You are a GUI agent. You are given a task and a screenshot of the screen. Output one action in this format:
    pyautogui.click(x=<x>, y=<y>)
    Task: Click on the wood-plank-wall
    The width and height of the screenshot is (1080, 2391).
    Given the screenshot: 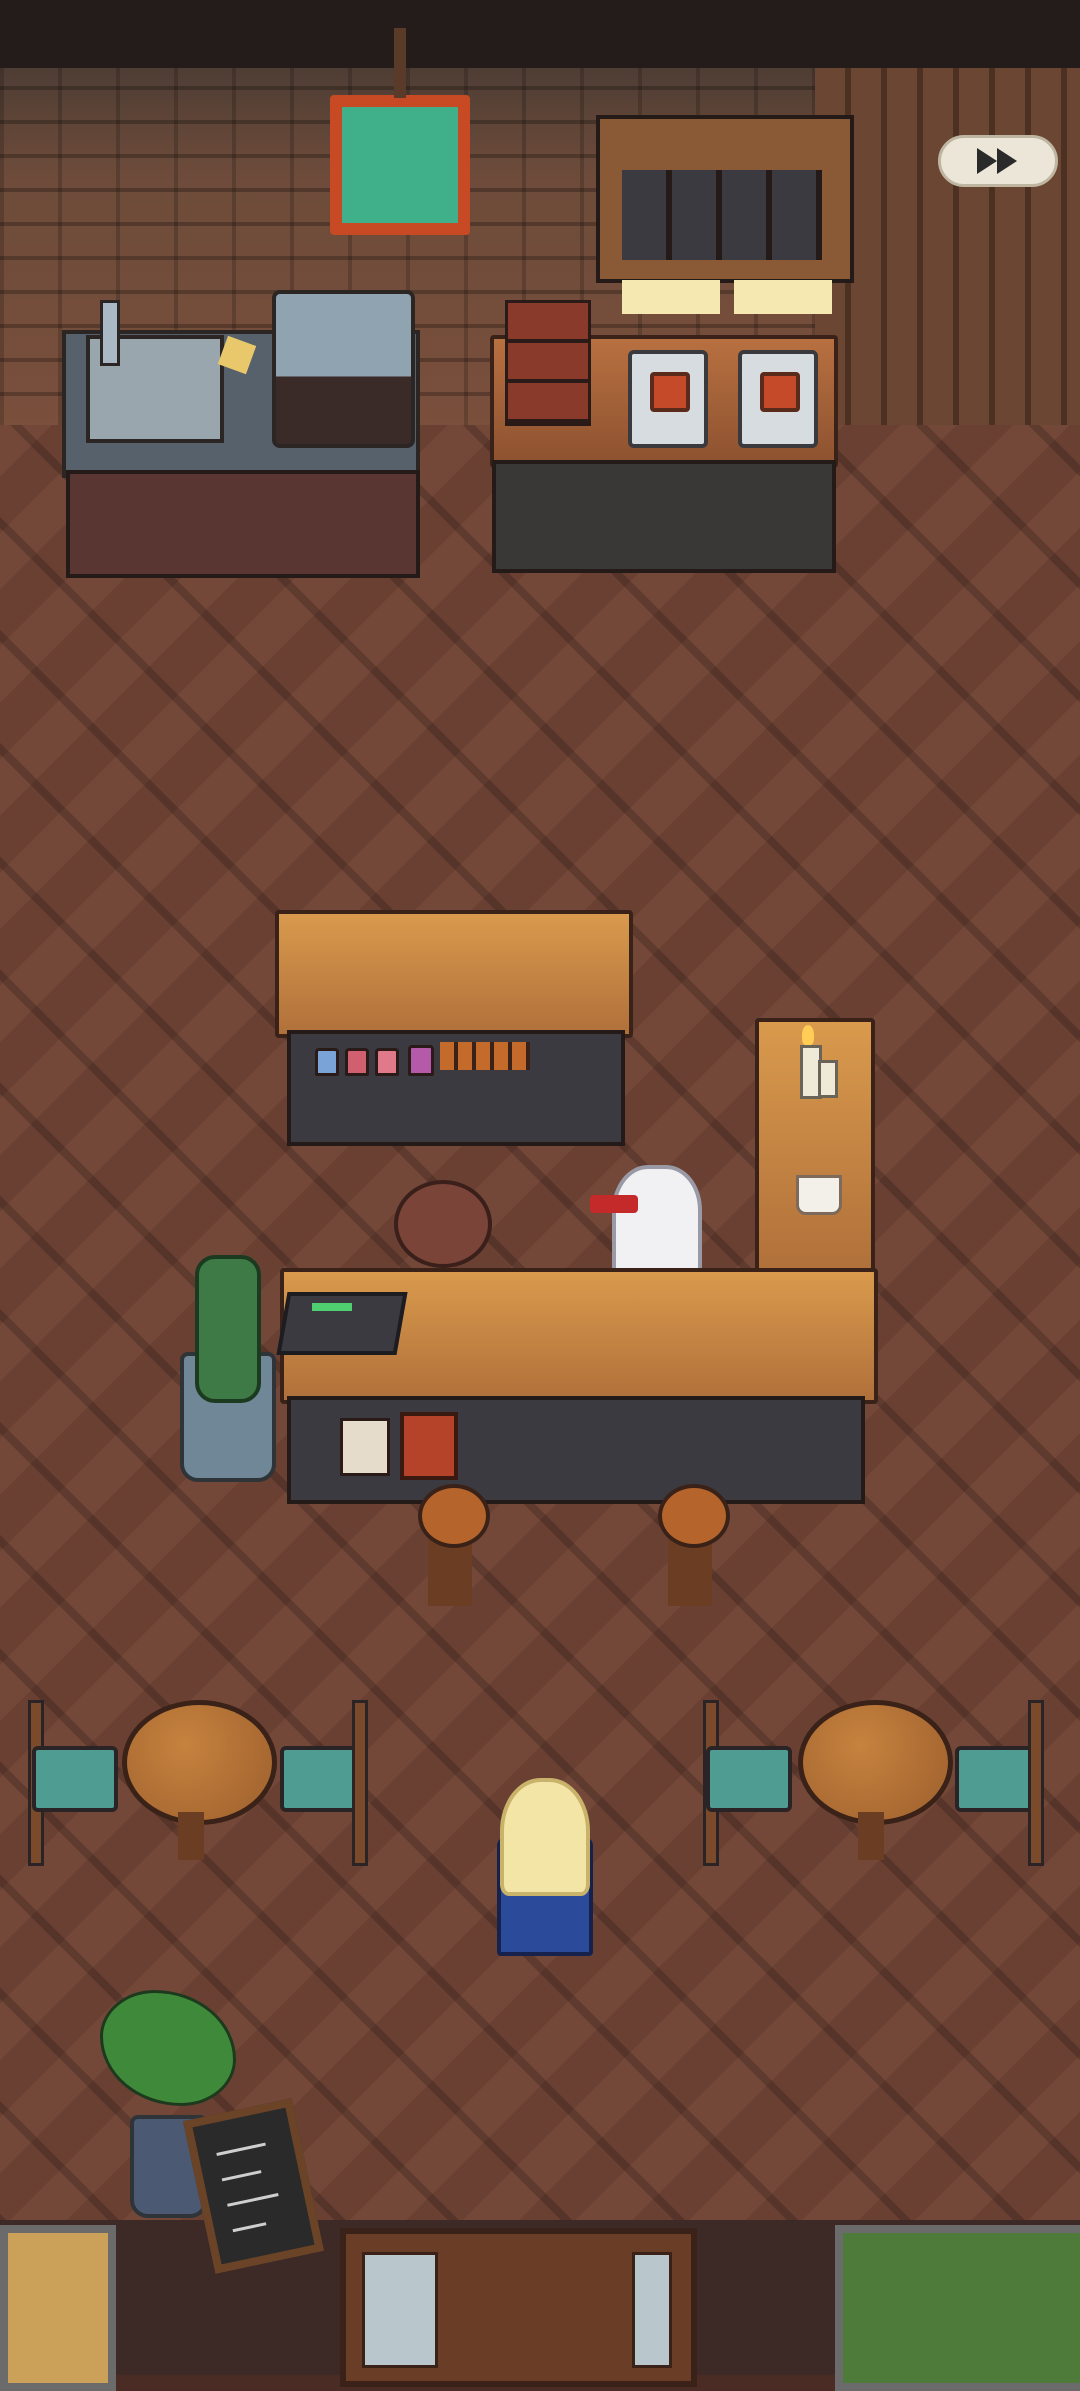 What is the action you would take?
    pyautogui.click(x=947, y=248)
    